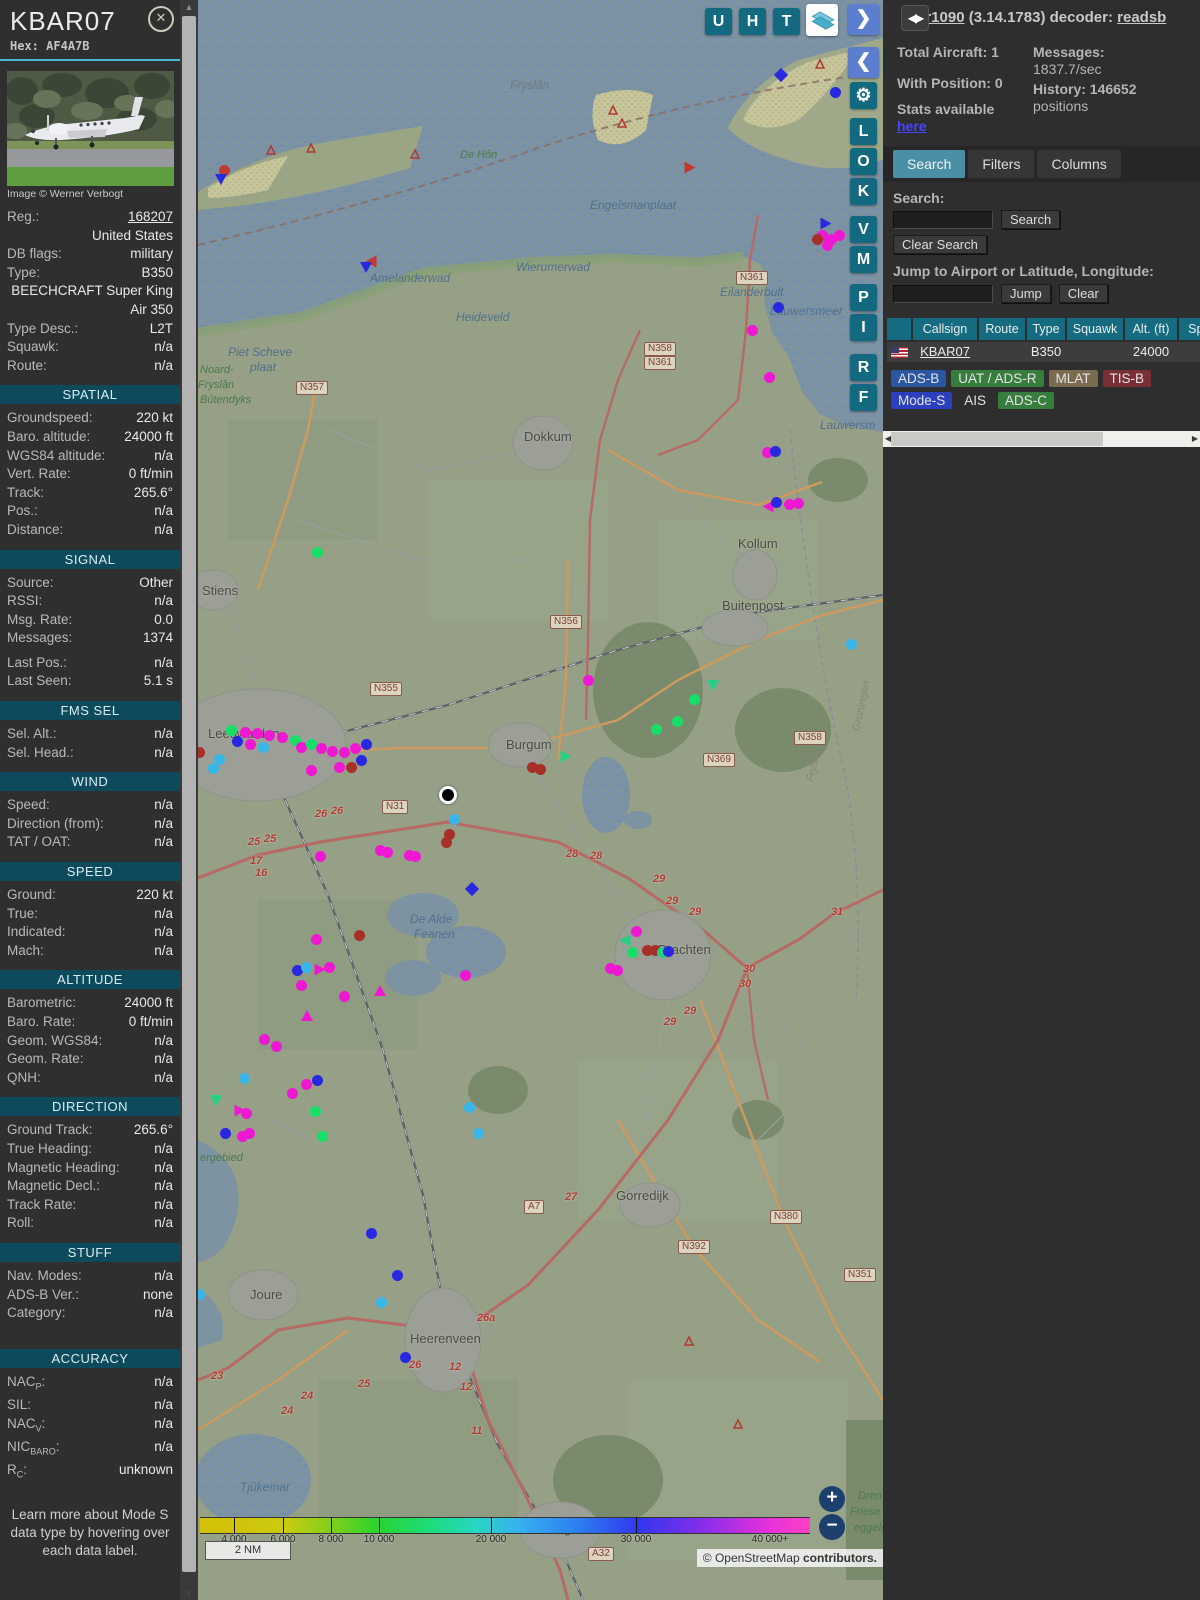 This screenshot has height=1600, width=1200. I want to click on tab-filters: Filters, so click(1001, 164).